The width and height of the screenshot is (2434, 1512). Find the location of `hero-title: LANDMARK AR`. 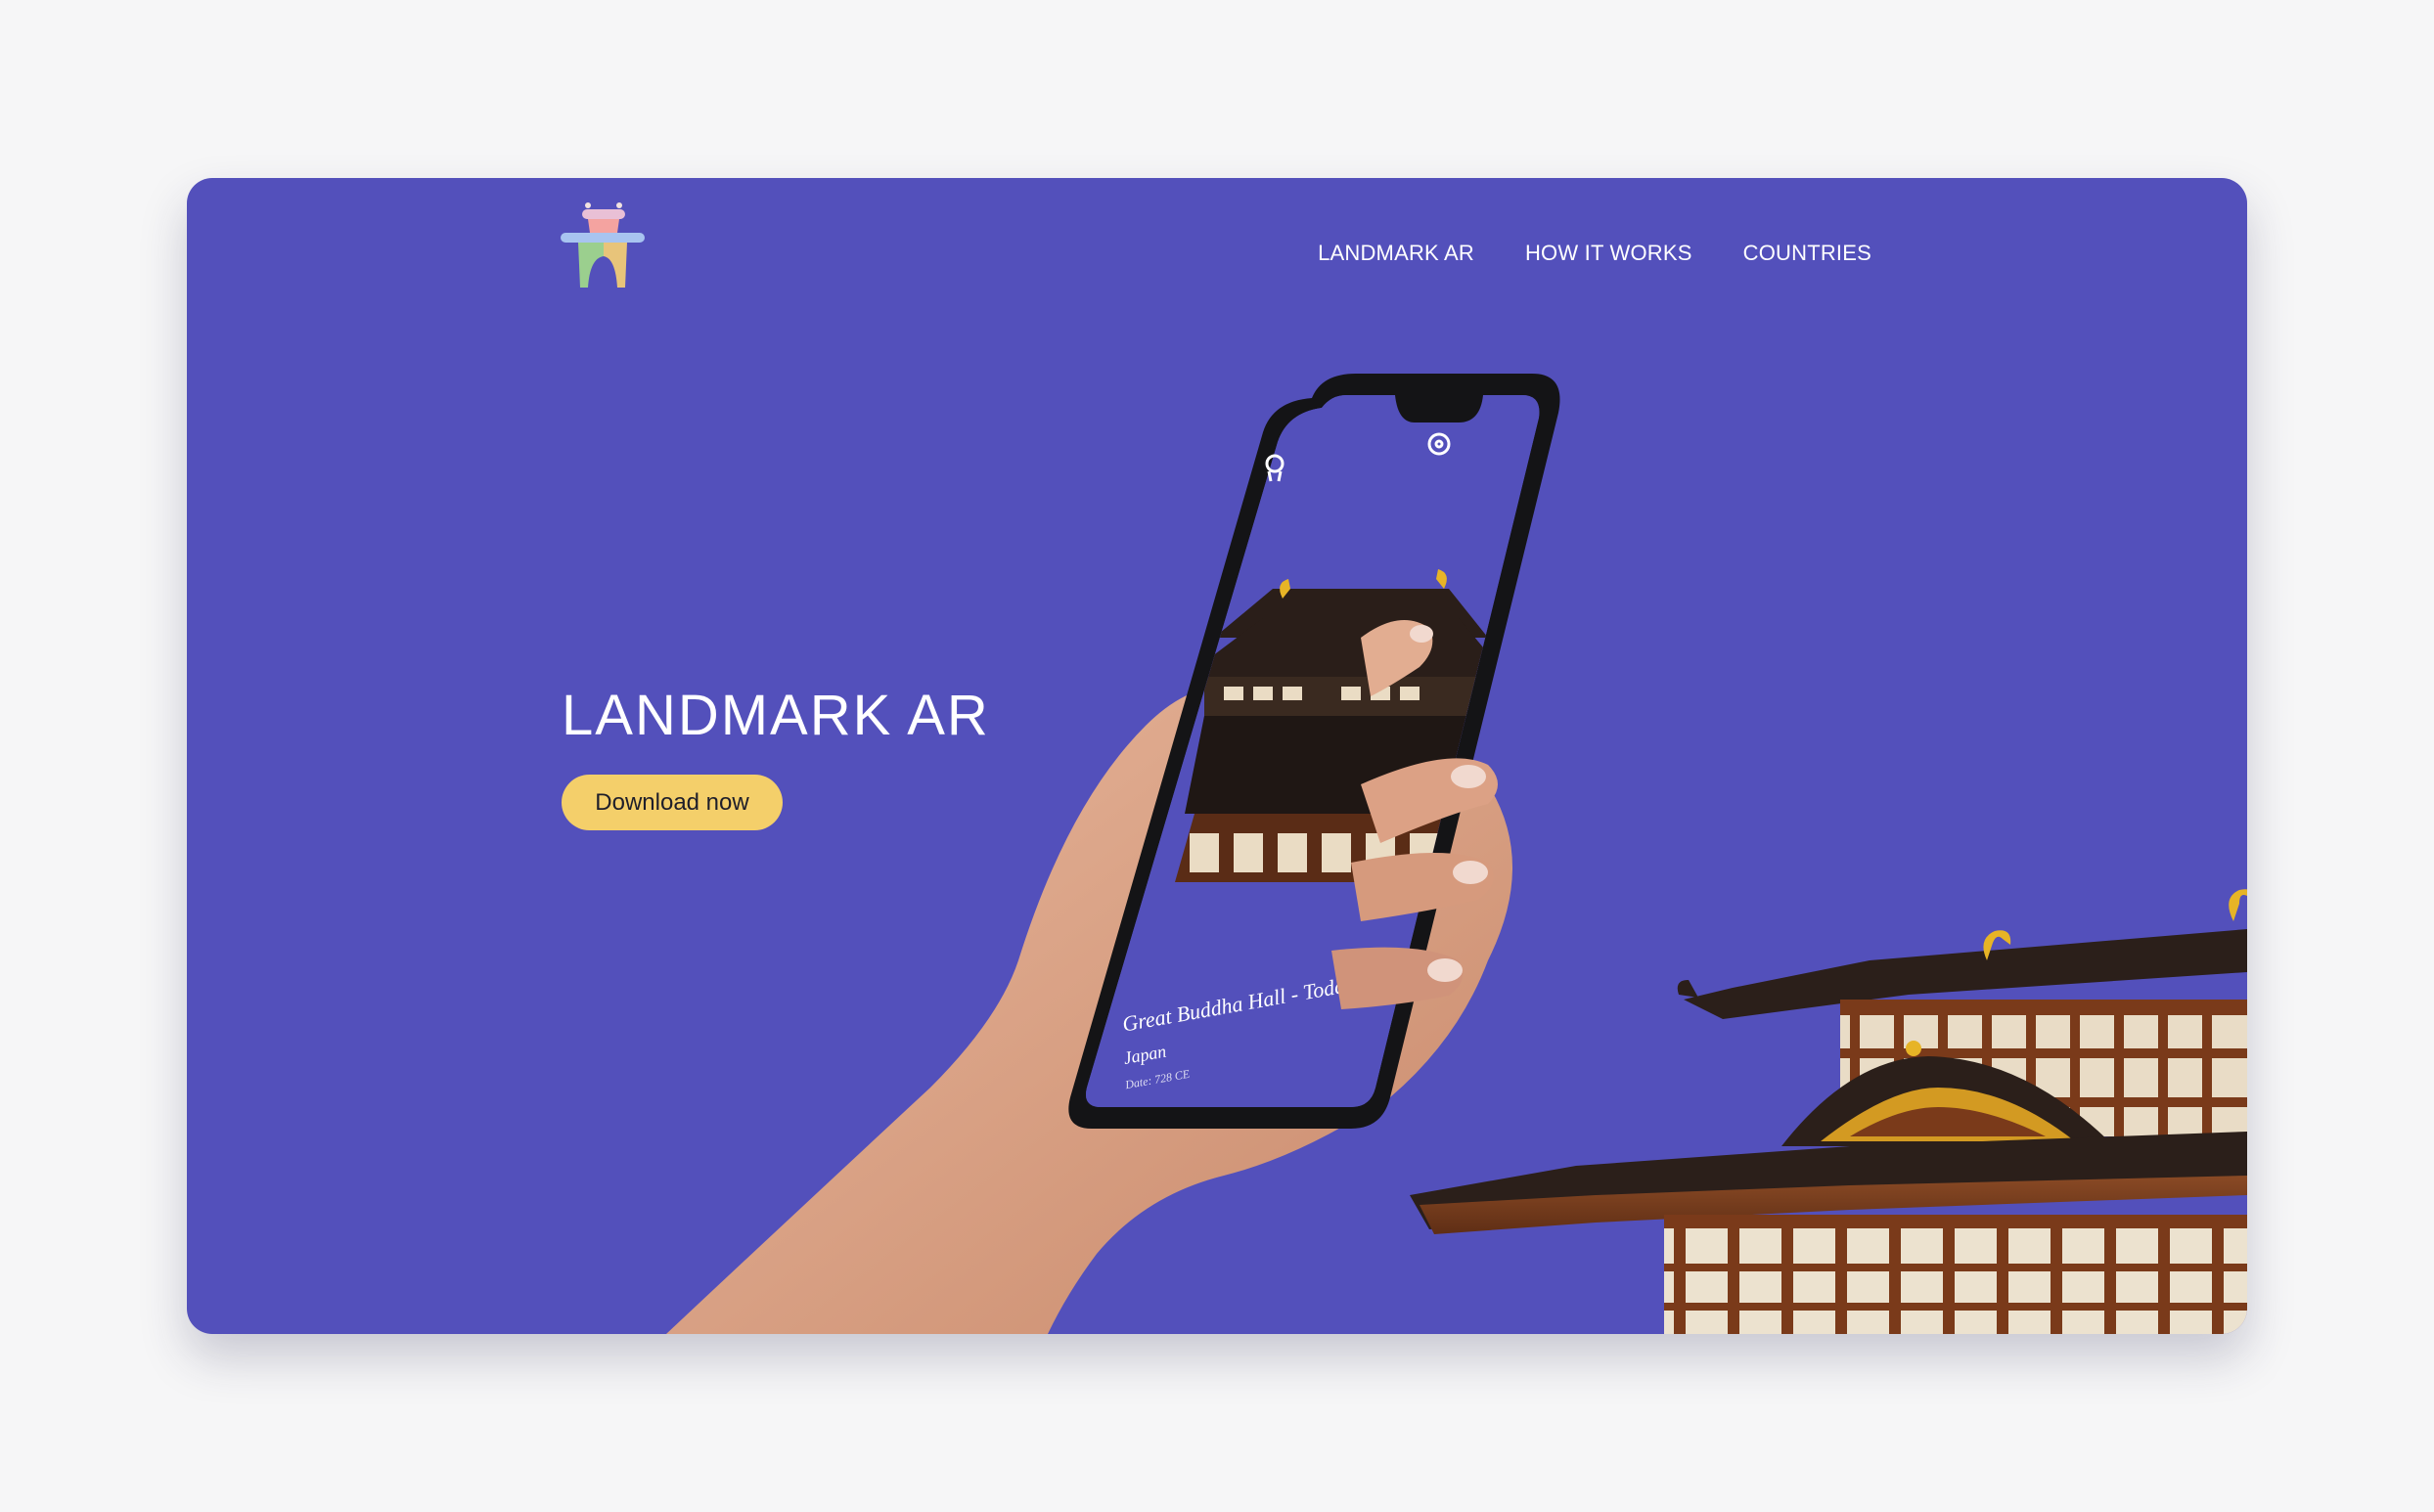

hero-title: LANDMARK AR is located at coordinates (776, 716).